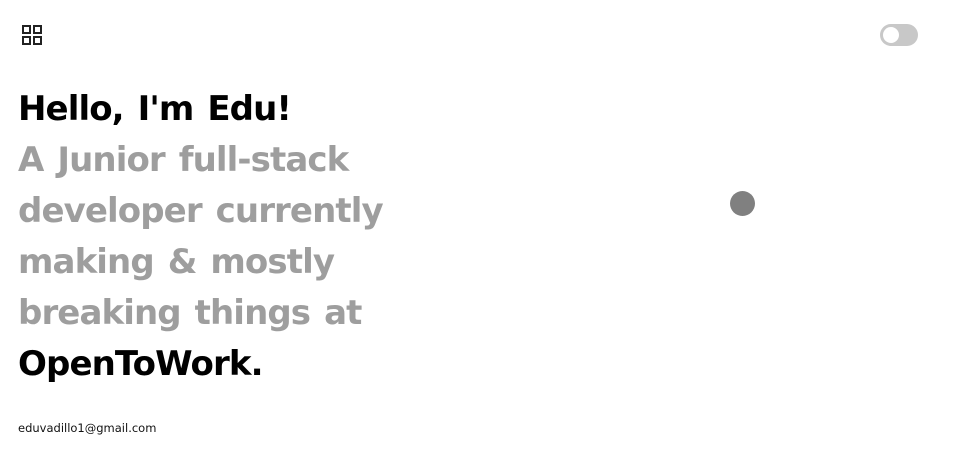 Image resolution: width=960 pixels, height=459 pixels. I want to click on grid-icon, so click(32, 35).